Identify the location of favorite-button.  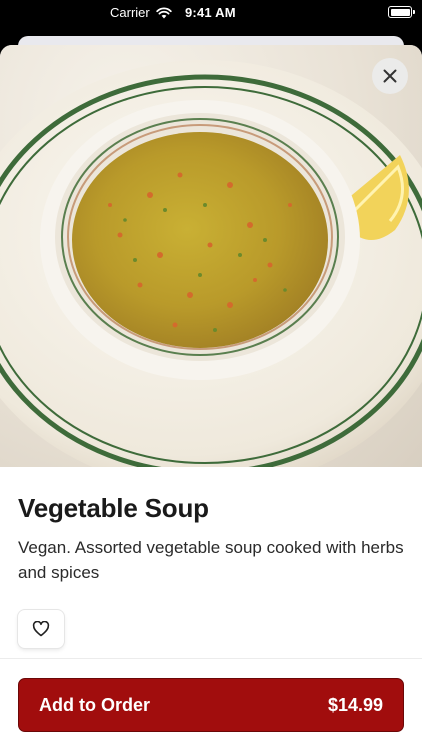
(41, 629).